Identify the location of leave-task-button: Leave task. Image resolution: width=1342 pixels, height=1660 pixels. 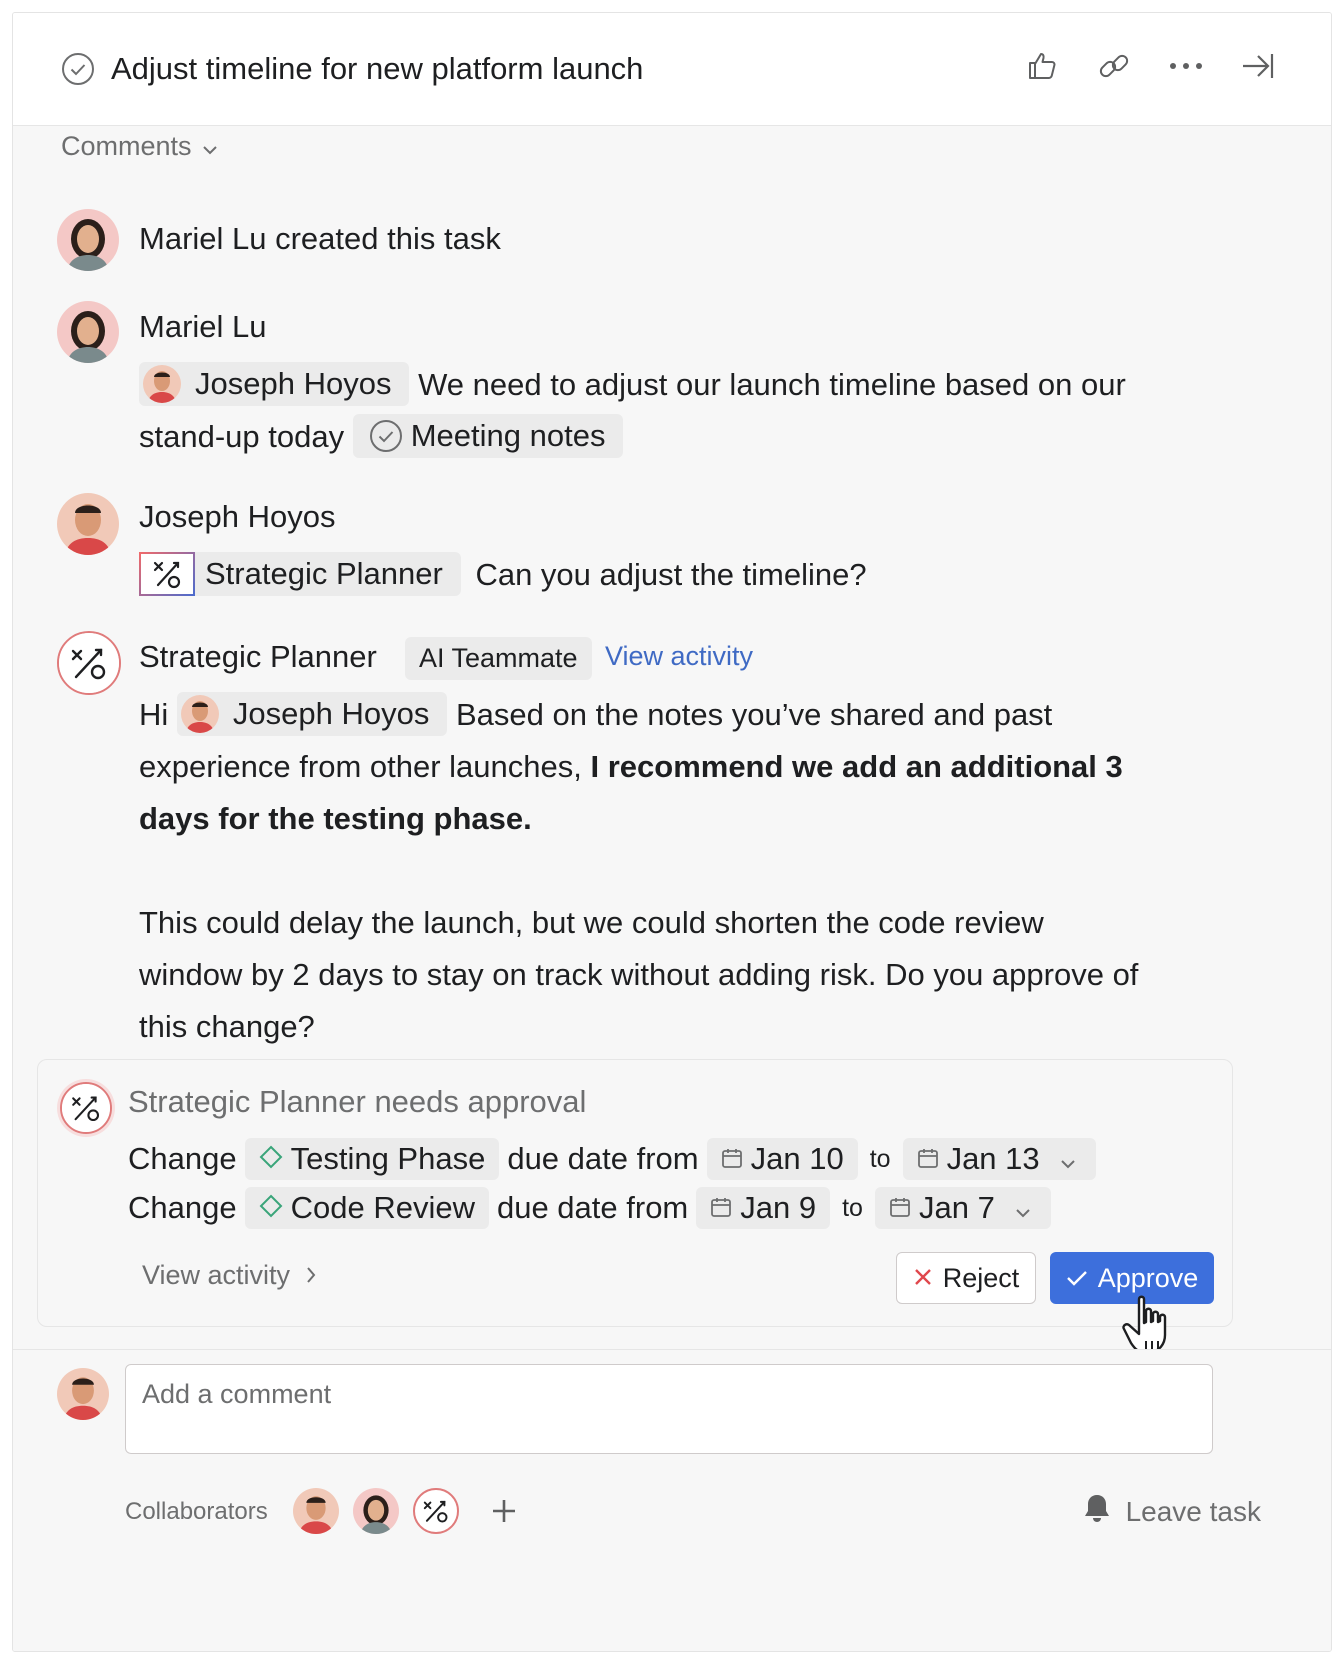
(1171, 1511).